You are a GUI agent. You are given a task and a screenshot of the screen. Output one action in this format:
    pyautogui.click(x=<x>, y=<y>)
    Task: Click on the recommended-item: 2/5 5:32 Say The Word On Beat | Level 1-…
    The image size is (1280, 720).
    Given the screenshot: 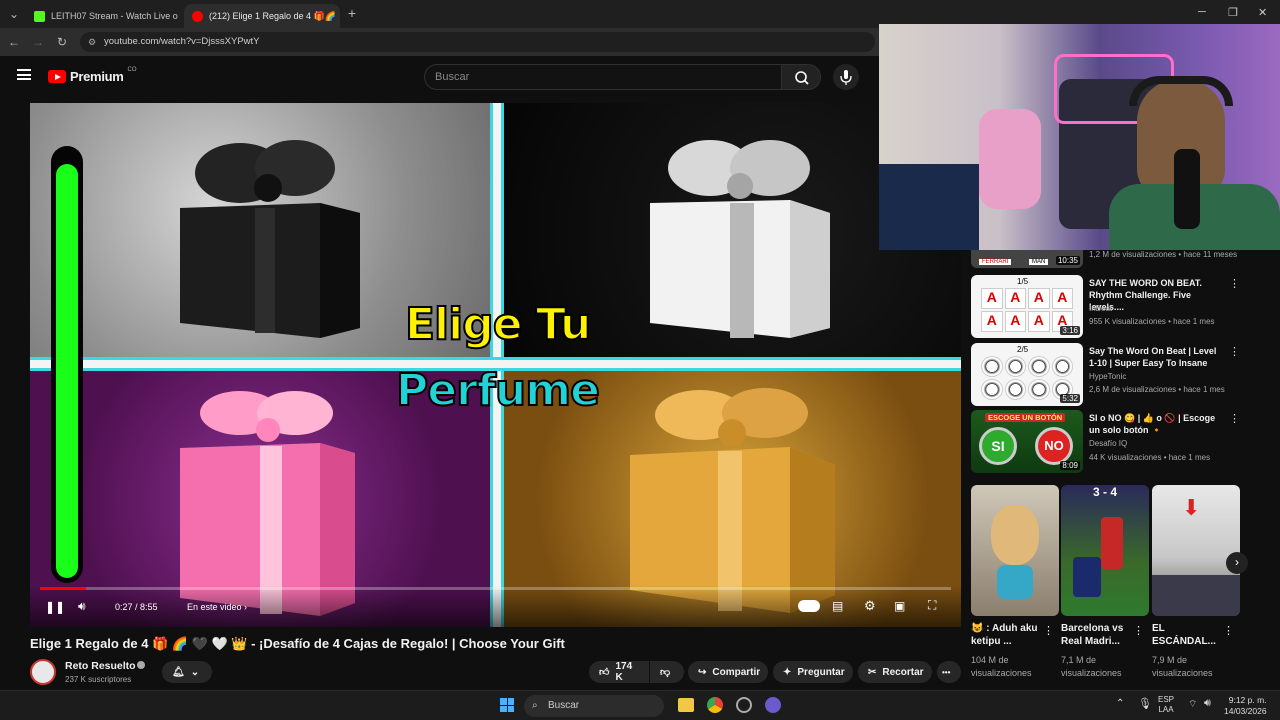 What is the action you would take?
    pyautogui.click(x=1106, y=375)
    